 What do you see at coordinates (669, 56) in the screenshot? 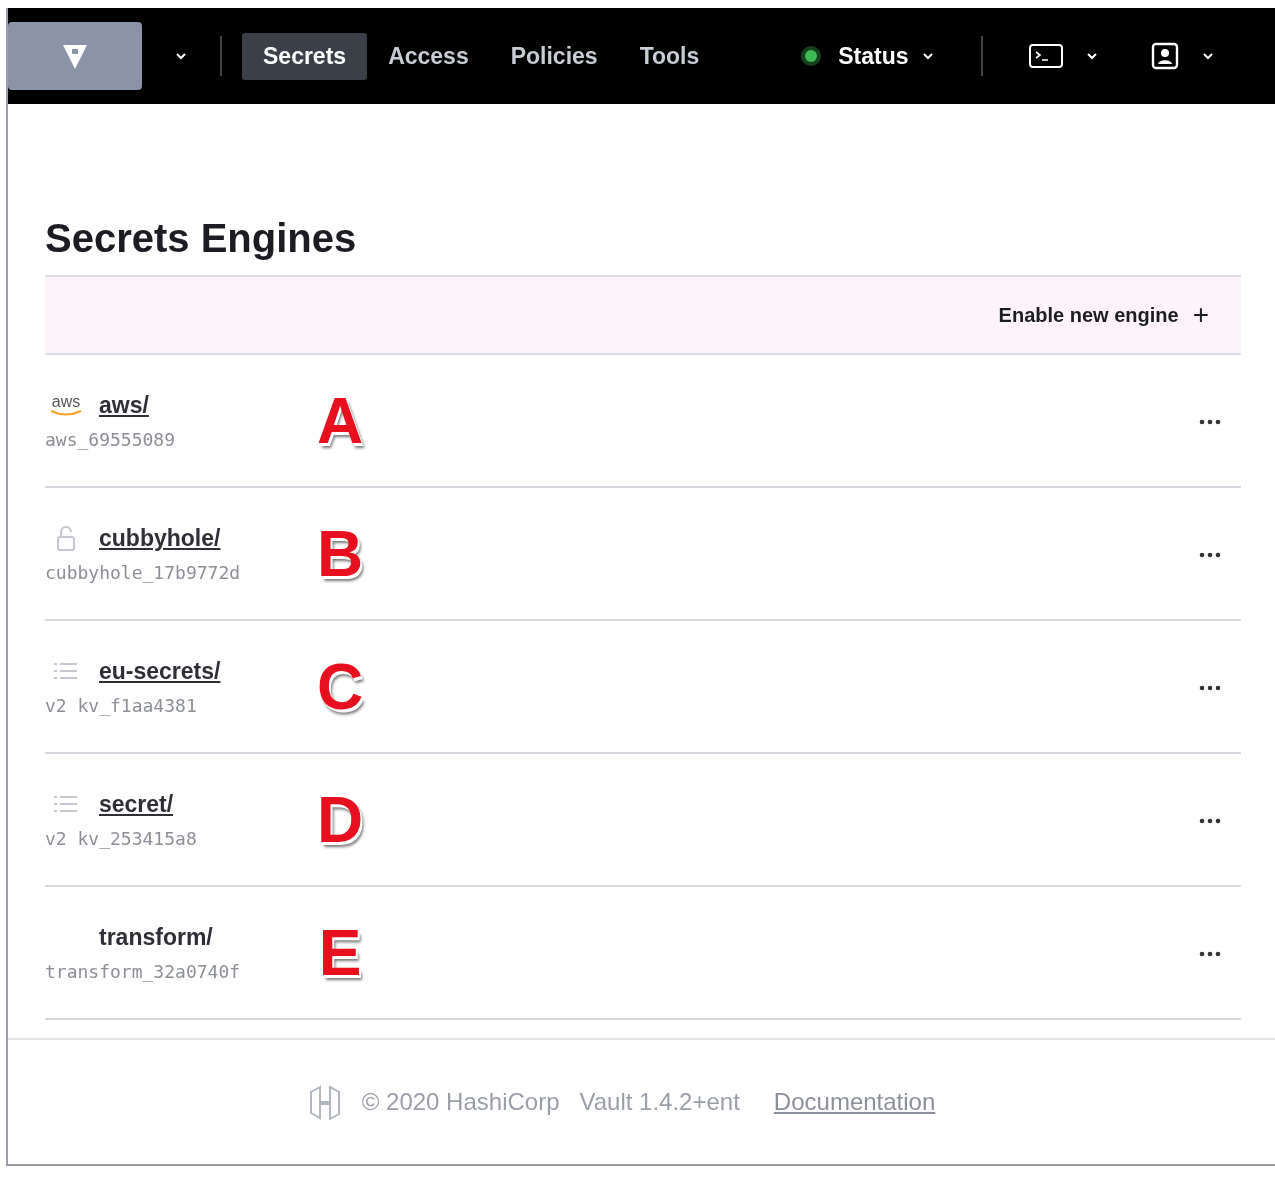
I see `nav-tab: Tools` at bounding box center [669, 56].